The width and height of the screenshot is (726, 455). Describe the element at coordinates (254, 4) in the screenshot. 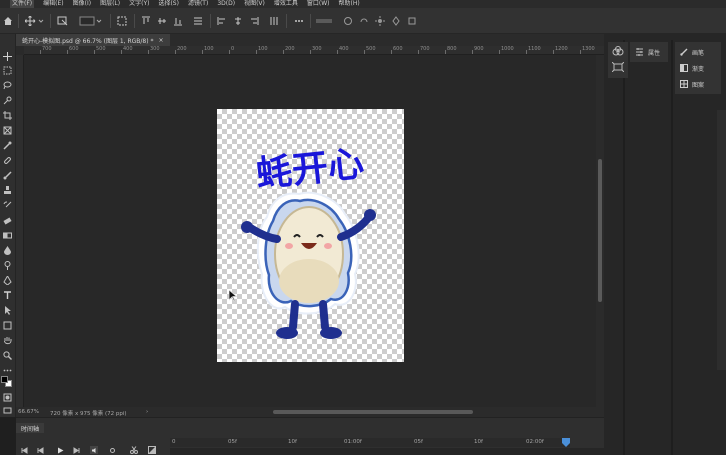

I see `menu-item-view: 视图(V)` at that location.